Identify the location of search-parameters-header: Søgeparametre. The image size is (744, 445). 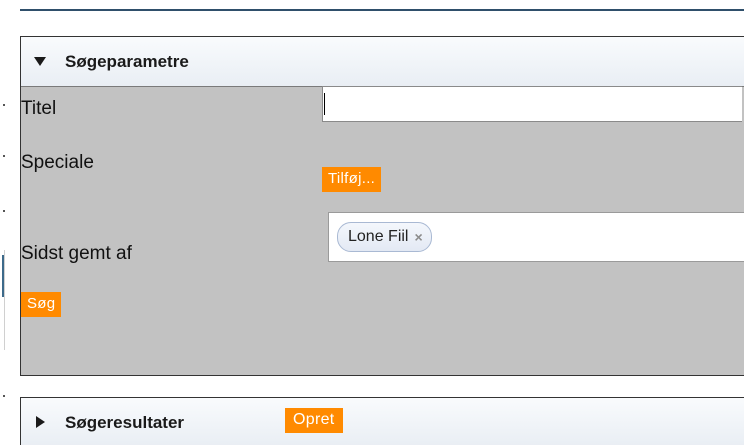
(382, 62).